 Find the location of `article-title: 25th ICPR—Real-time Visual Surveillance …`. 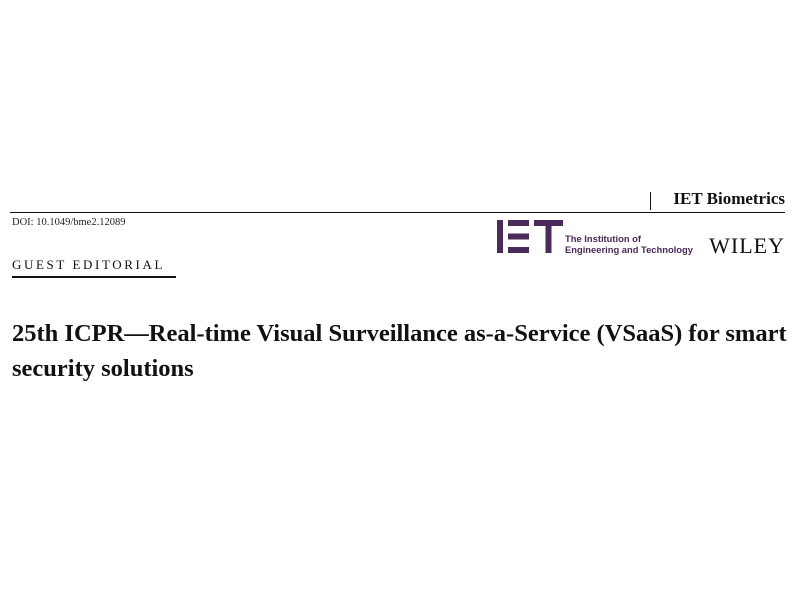

article-title: 25th ICPR—Real-time Visual Surveillance … is located at coordinates (399, 351).